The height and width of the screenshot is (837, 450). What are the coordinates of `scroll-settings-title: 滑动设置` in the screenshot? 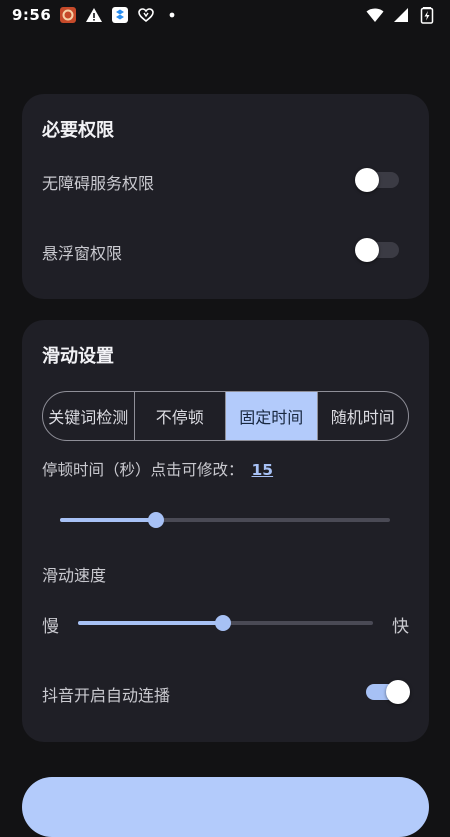 It's located at (78, 356).